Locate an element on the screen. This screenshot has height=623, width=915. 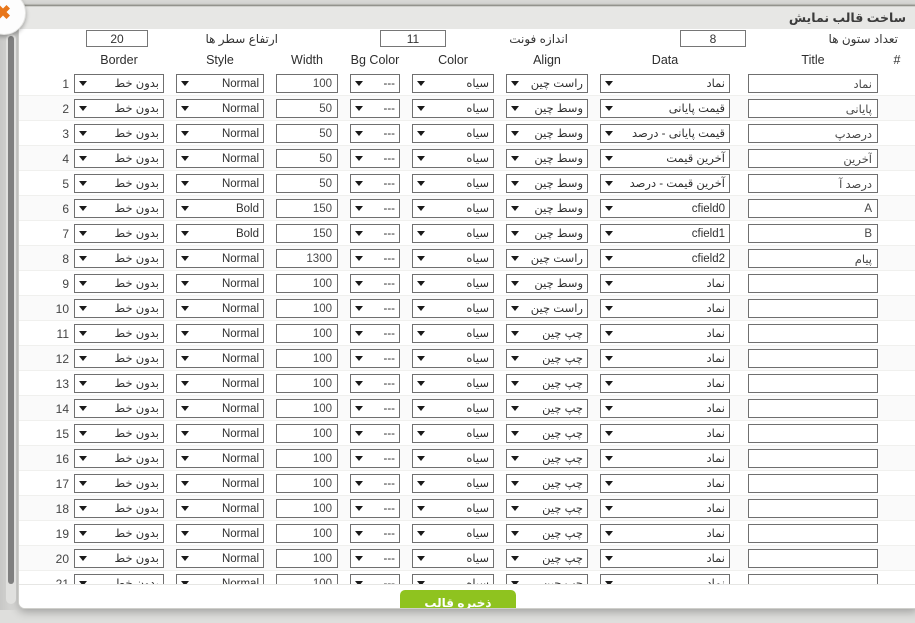
data-select: cfield1 is located at coordinates (665, 233).